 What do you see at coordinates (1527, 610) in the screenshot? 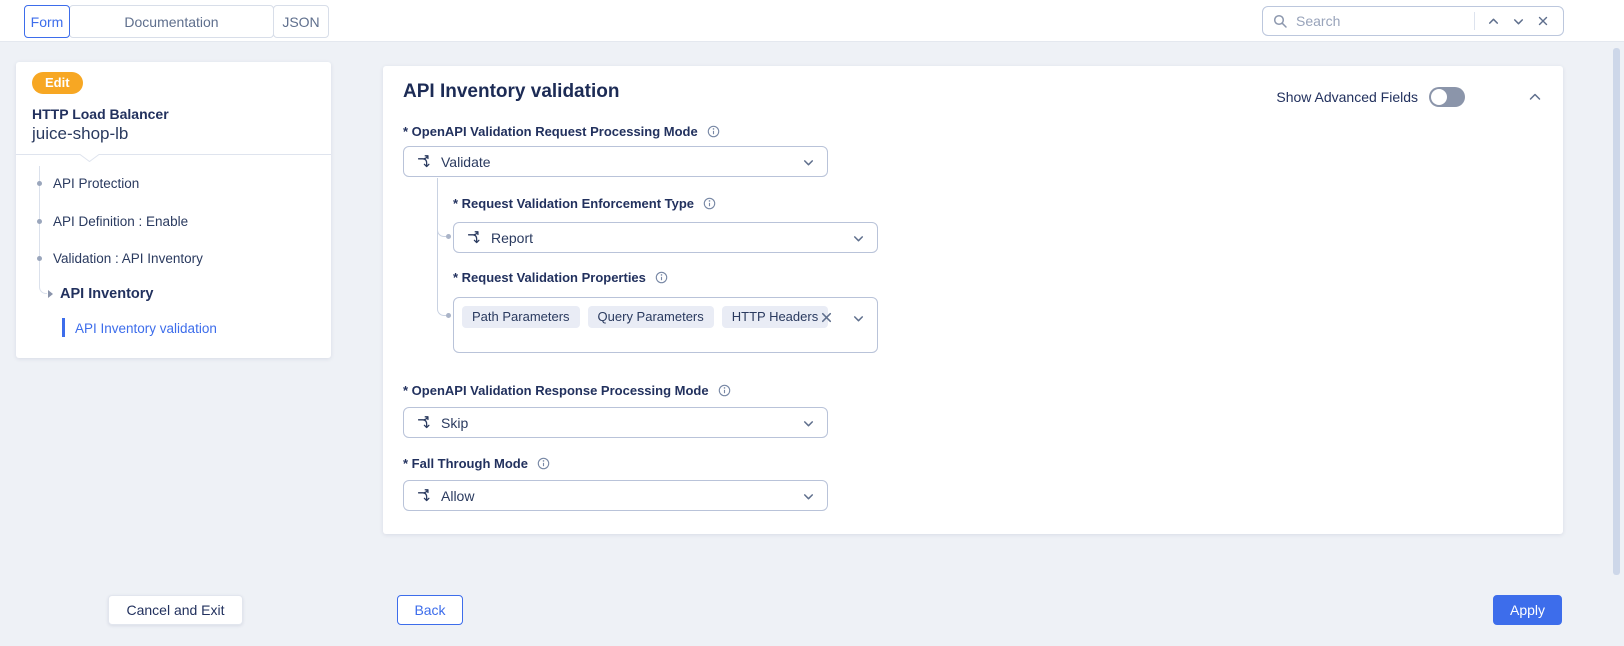
I see `apply-button: Apply` at bounding box center [1527, 610].